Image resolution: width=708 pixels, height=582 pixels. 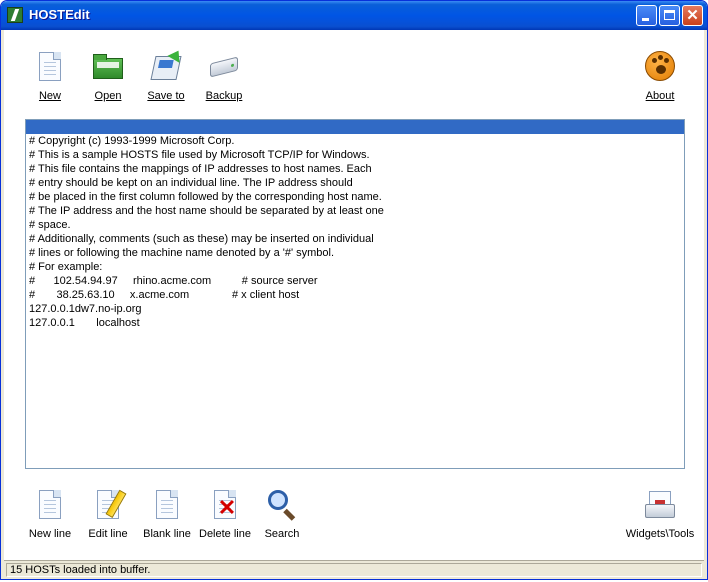 What do you see at coordinates (282, 505) in the screenshot?
I see `search-icon` at bounding box center [282, 505].